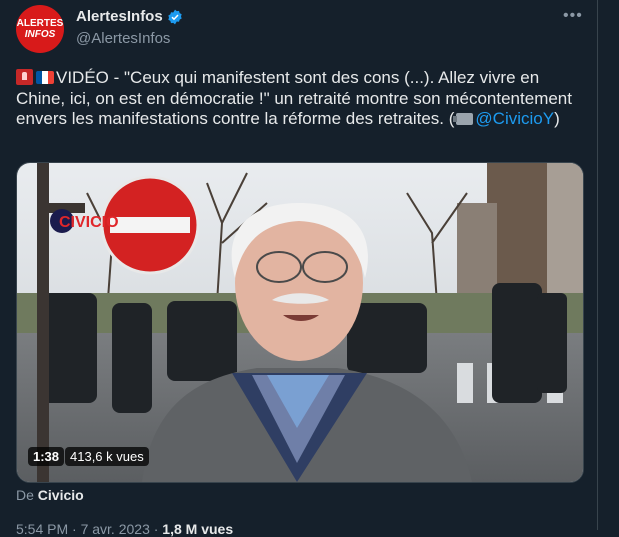 The width and height of the screenshot is (619, 537). What do you see at coordinates (514, 118) in the screenshot?
I see `mention-link: @CivicioY` at bounding box center [514, 118].